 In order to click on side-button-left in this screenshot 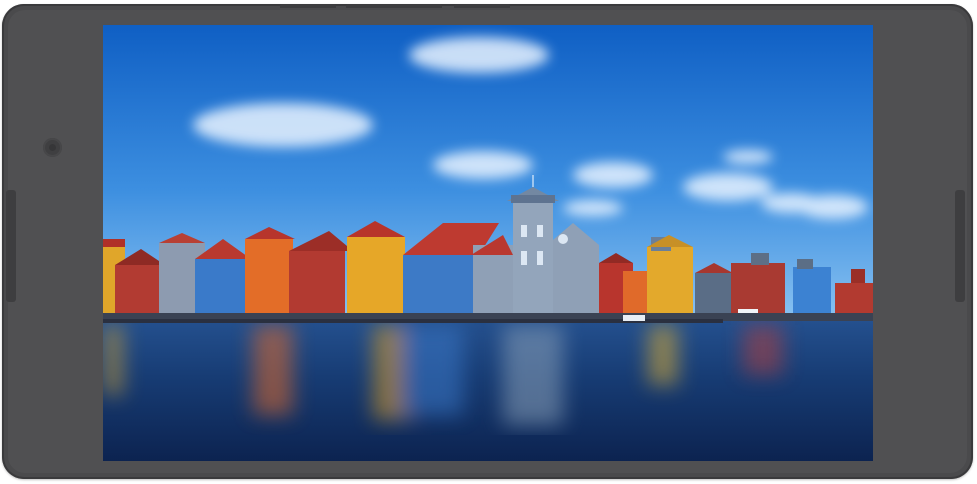, I will do `click(11, 246)`.